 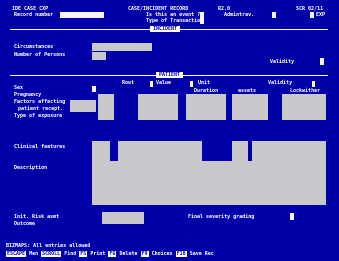 I want to click on column-header-validity: Validity, so click(x=280, y=83).